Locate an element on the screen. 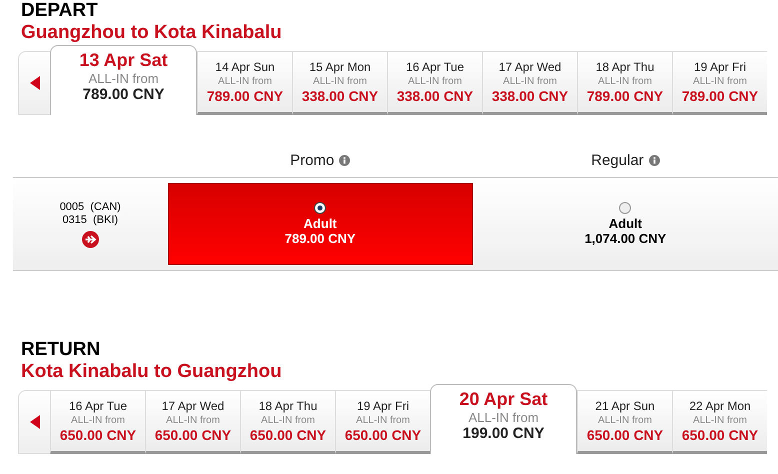  date-tab: 17 Apr Wed ALL-IN from 650.00 CNY is located at coordinates (192, 422).